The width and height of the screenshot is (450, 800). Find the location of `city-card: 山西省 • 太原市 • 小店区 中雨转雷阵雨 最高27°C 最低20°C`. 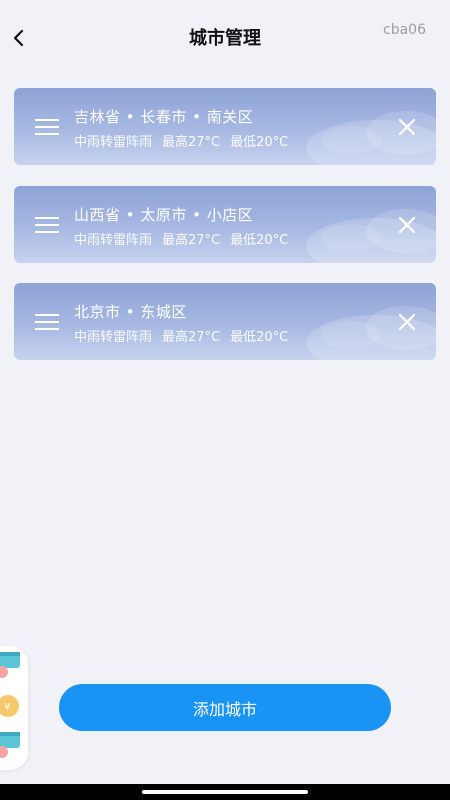

city-card: 山西省 • 太原市 • 小店区 中雨转雷阵雨 最高27°C 最低20°C is located at coordinates (225, 224).